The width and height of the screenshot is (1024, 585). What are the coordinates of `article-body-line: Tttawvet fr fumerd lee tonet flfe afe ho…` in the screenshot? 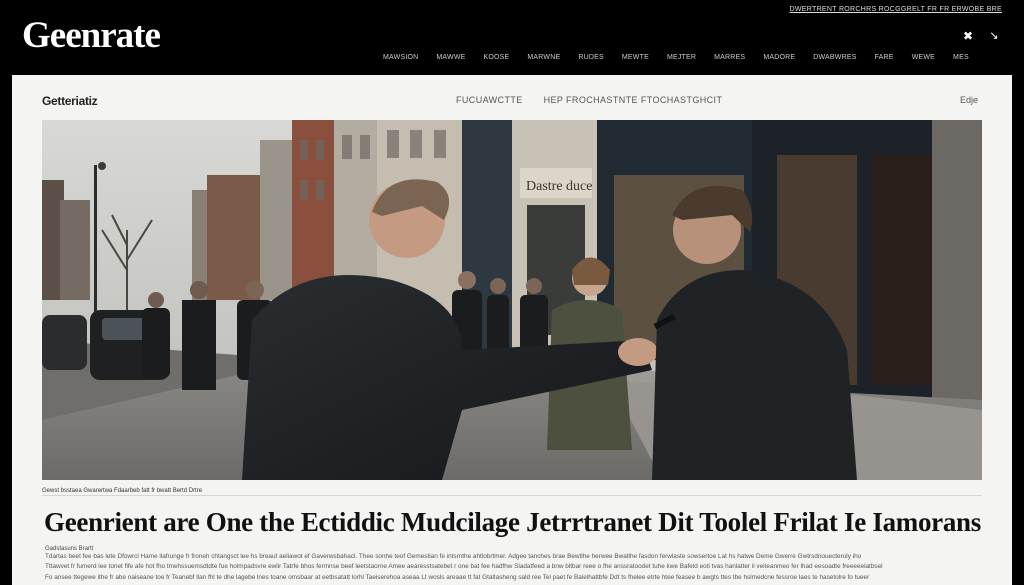 It's located at (464, 566).